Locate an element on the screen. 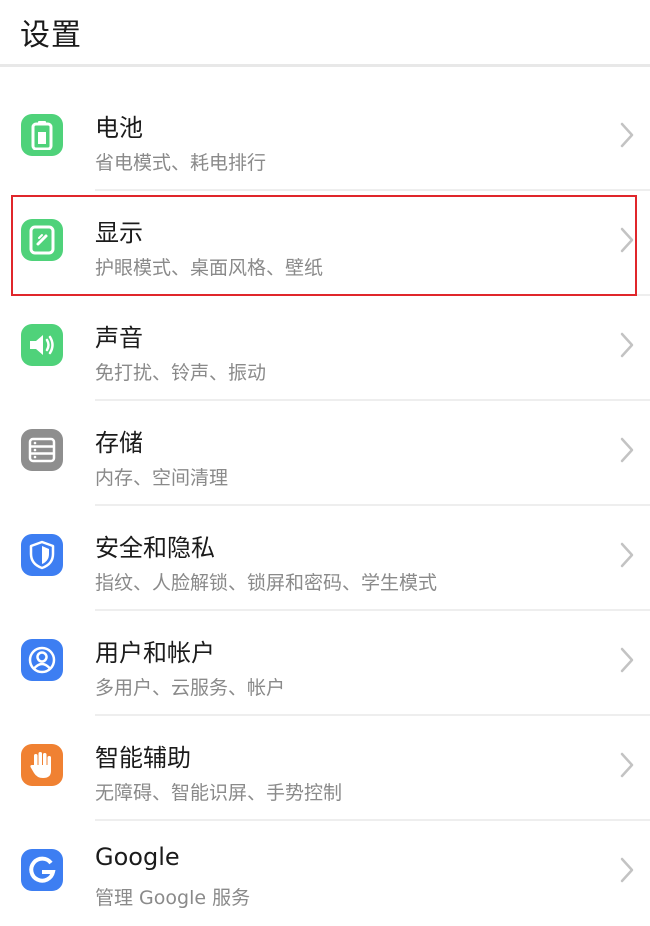 The image size is (650, 926). settings-item-battery: 电池 省电模式、耗电排行 is located at coordinates (325, 138).